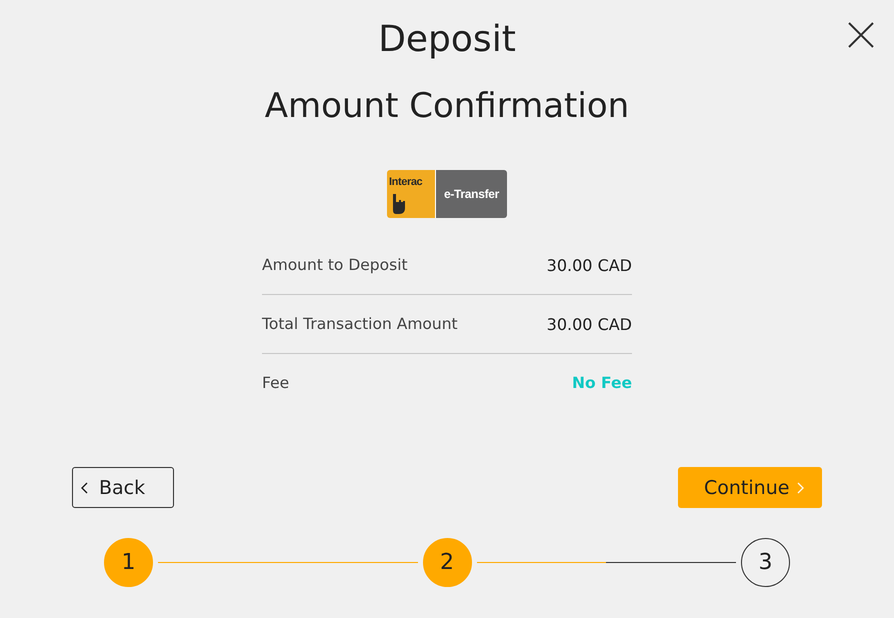  Describe the element at coordinates (602, 383) in the screenshot. I see `summary-value: No Fee` at that location.